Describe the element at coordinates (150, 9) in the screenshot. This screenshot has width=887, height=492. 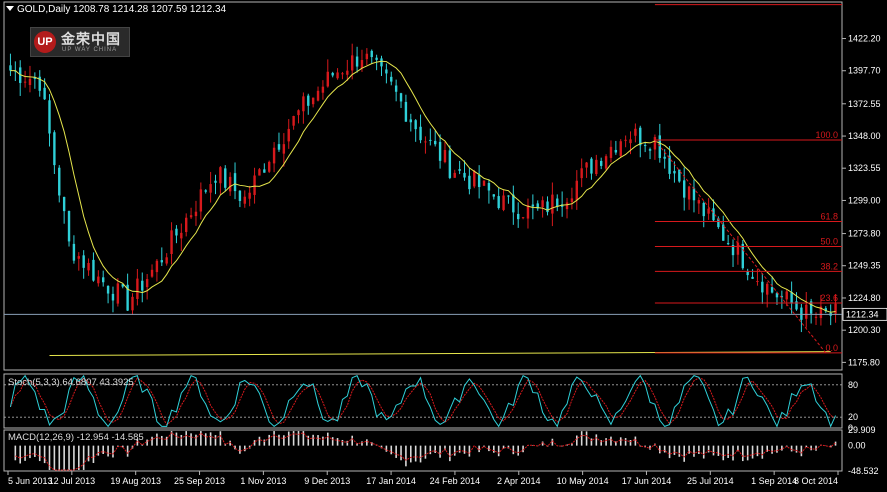
I see `ohlc-values: 1208.78 1214.28 1207.59 1212.34` at that location.